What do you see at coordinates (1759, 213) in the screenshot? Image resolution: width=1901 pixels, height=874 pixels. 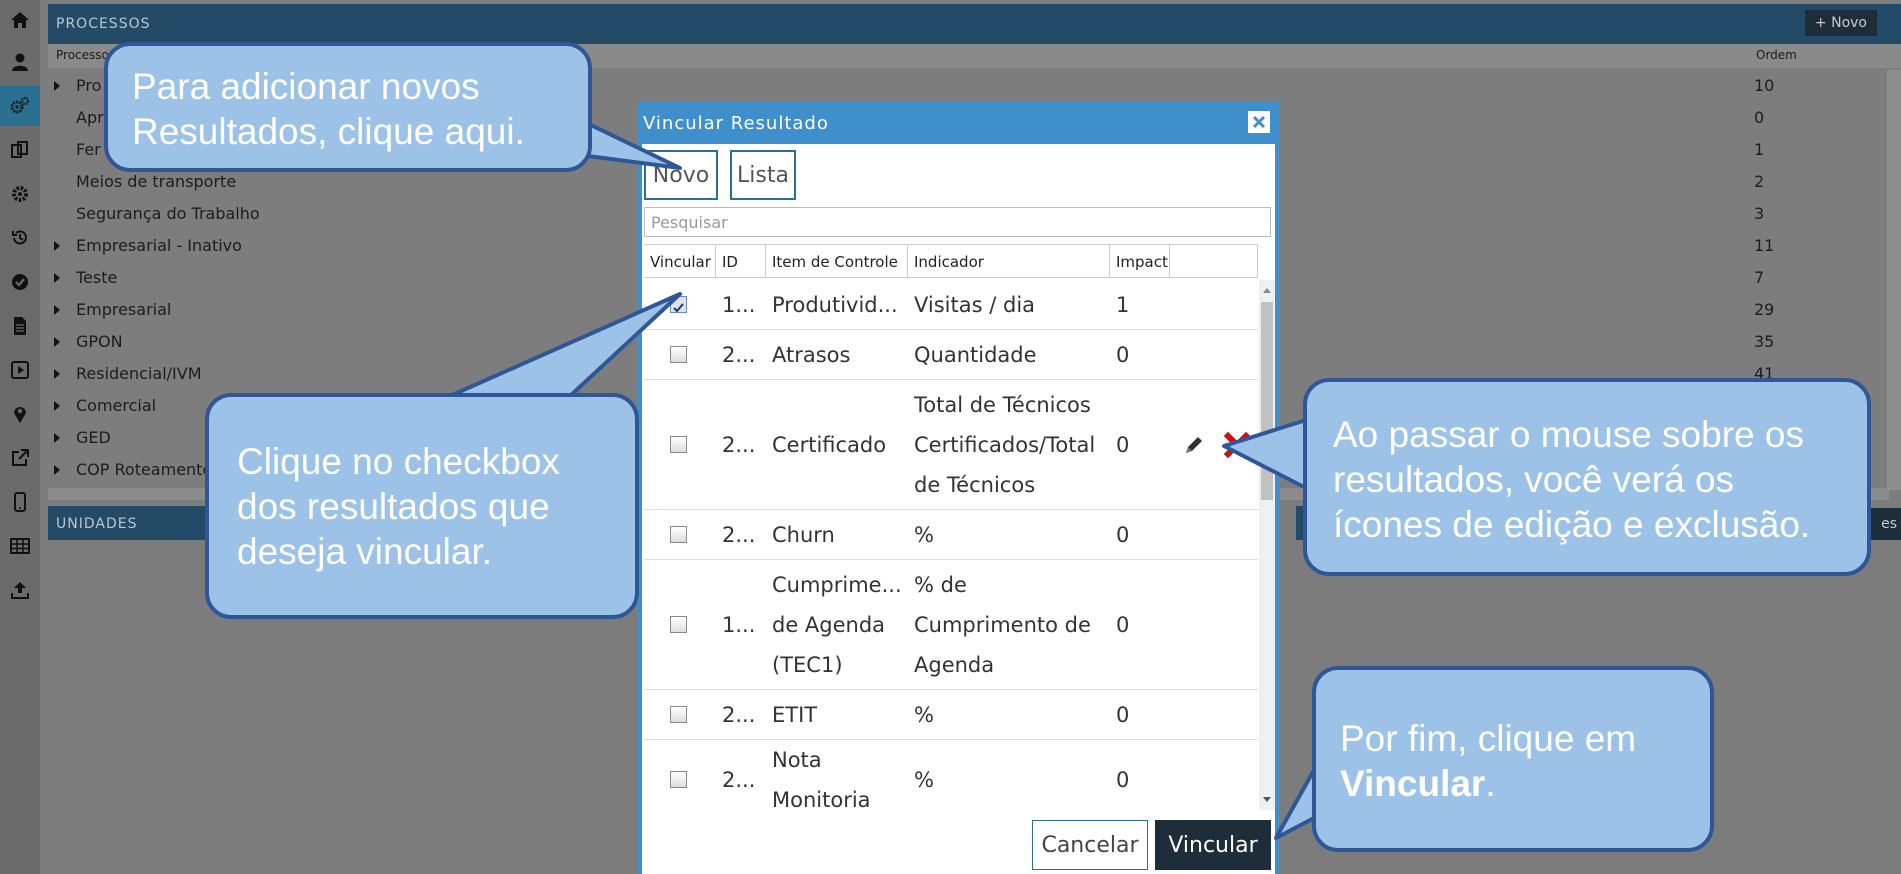 I see `process-order: 3` at bounding box center [1759, 213].